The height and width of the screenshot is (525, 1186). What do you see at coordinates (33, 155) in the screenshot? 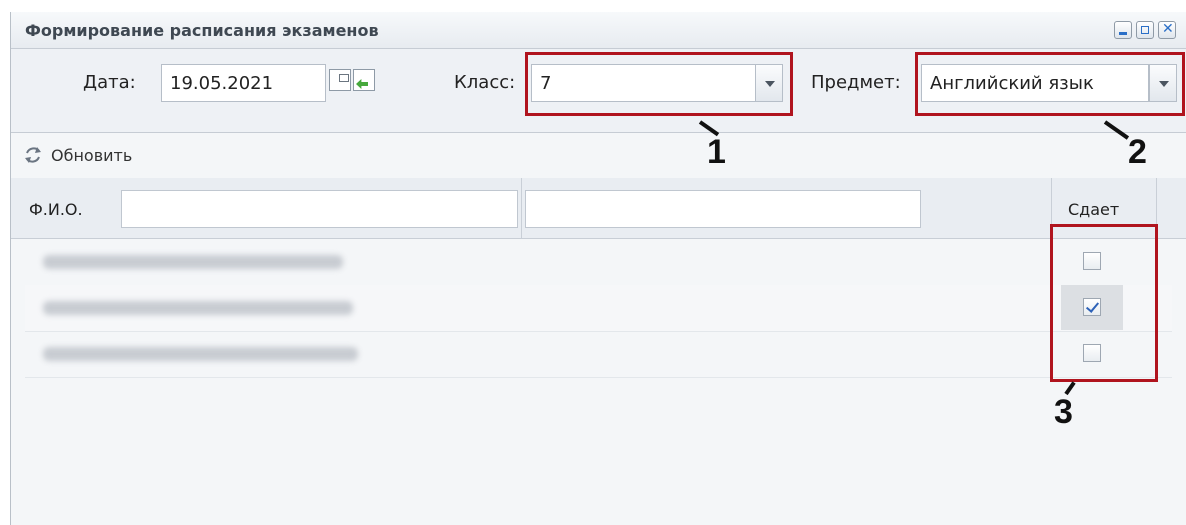
I see `refresh-icon` at bounding box center [33, 155].